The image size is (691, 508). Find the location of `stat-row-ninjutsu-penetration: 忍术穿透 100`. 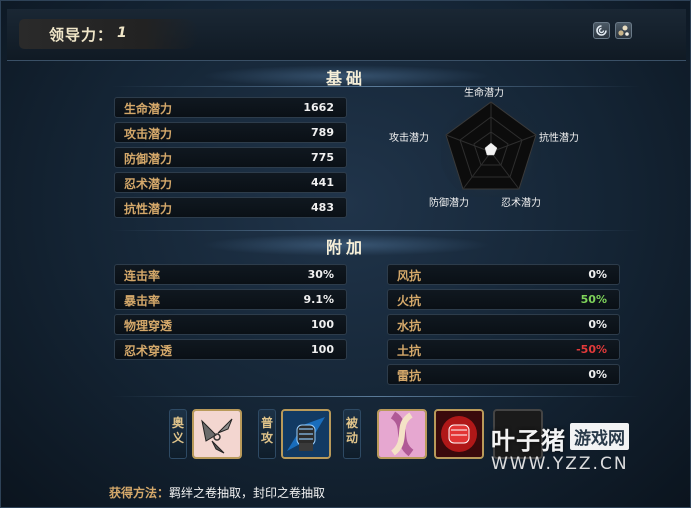

stat-row-ninjutsu-penetration: 忍术穿透 100 is located at coordinates (230, 349).